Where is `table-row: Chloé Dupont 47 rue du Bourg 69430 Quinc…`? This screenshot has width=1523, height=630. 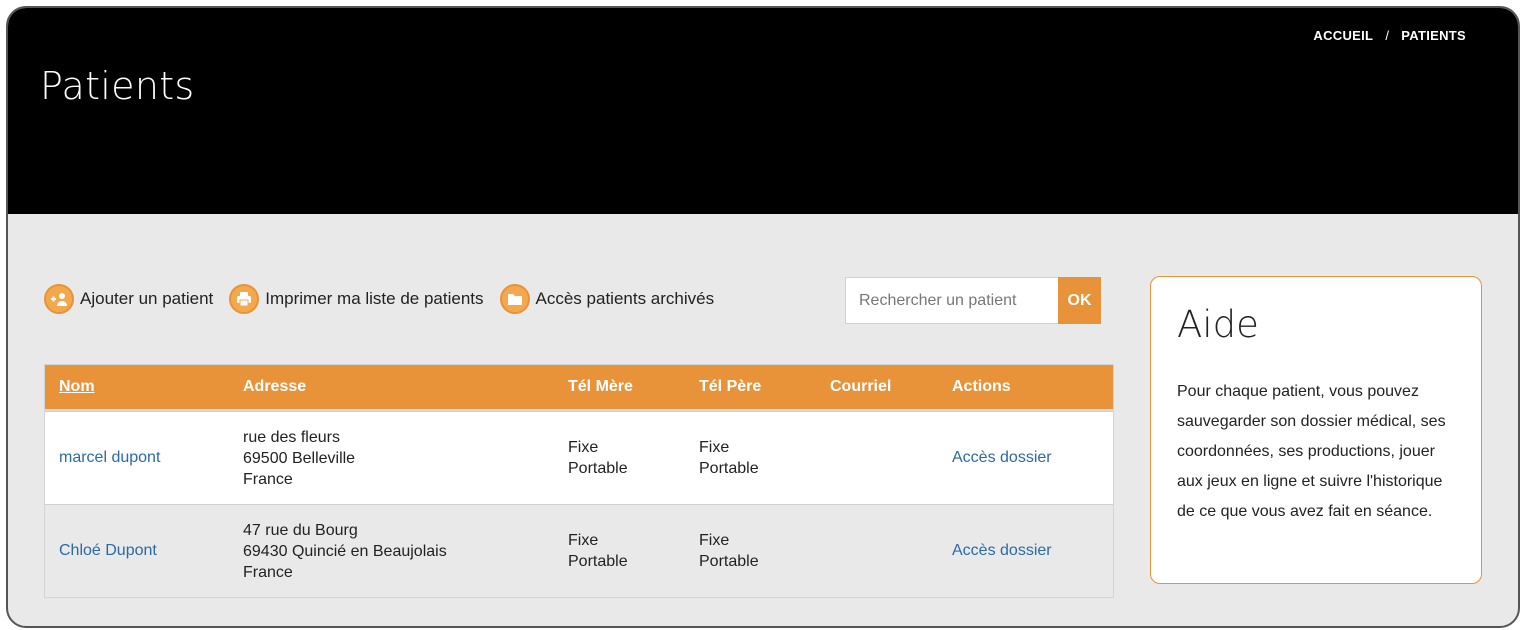 table-row: Chloé Dupont 47 rue du Bourg 69430 Quinc… is located at coordinates (579, 550).